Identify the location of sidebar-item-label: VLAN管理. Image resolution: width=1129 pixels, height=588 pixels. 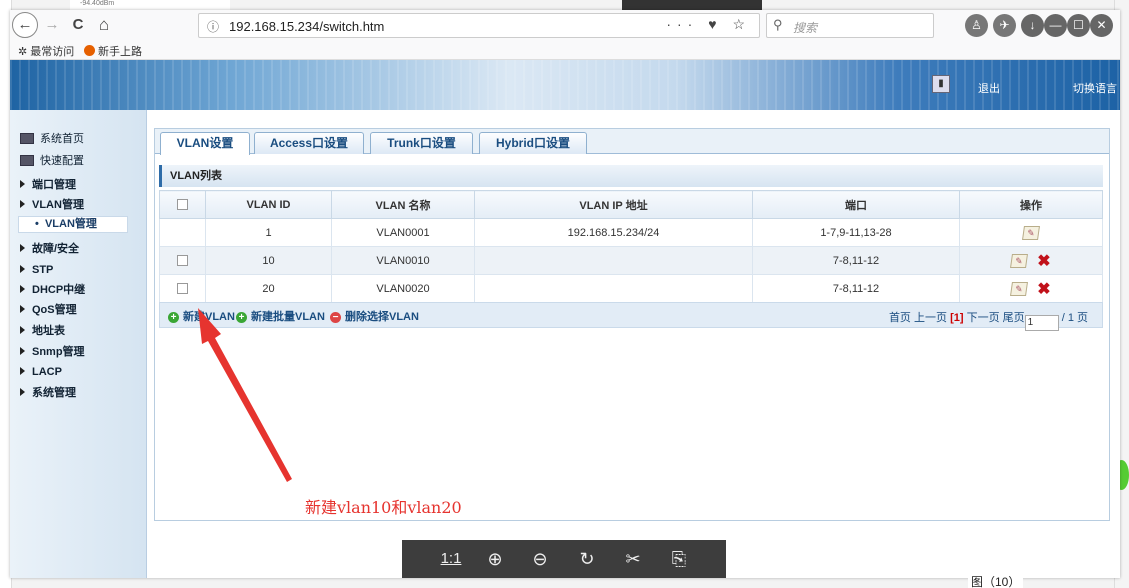
(58, 205).